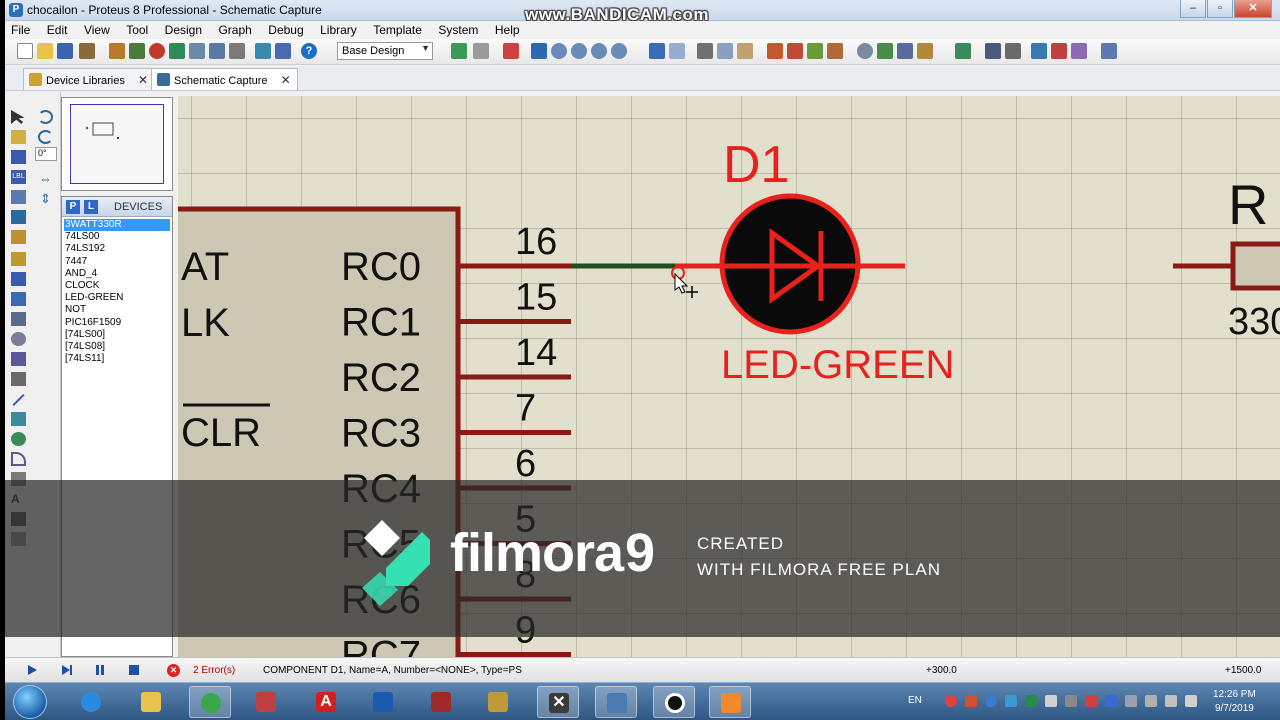 The image size is (1280, 720). Describe the element at coordinates (45, 137) in the screenshot. I see `rotate-anticlockwise-icon` at that location.